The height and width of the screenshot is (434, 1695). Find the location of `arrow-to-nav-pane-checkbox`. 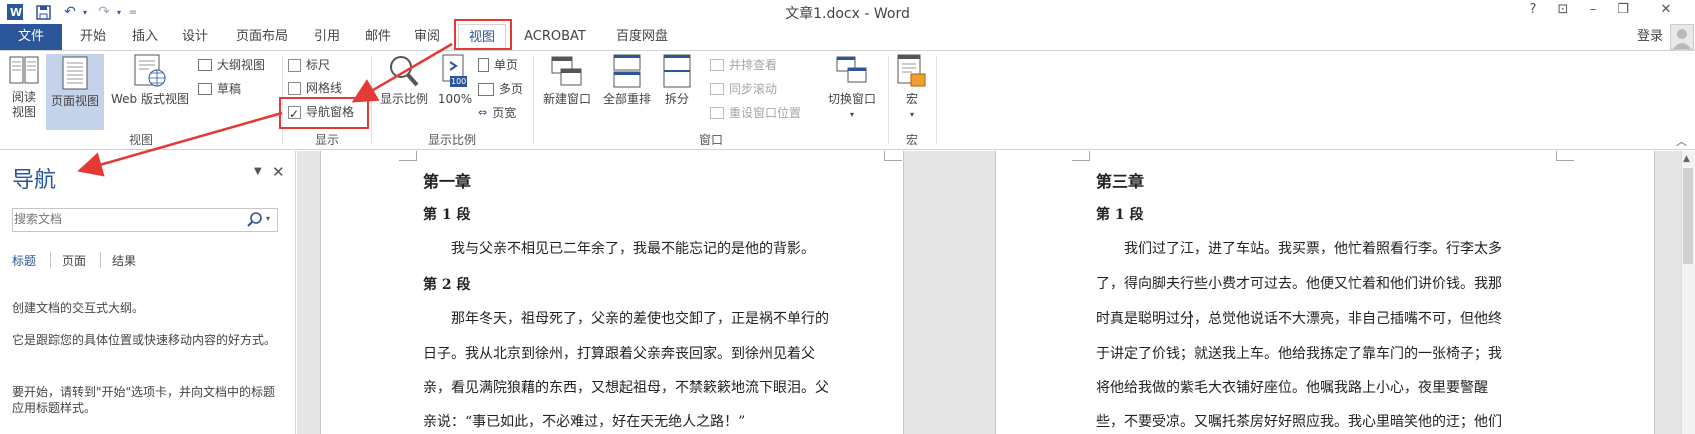

arrow-to-nav-pane-checkbox is located at coordinates (402, 72).